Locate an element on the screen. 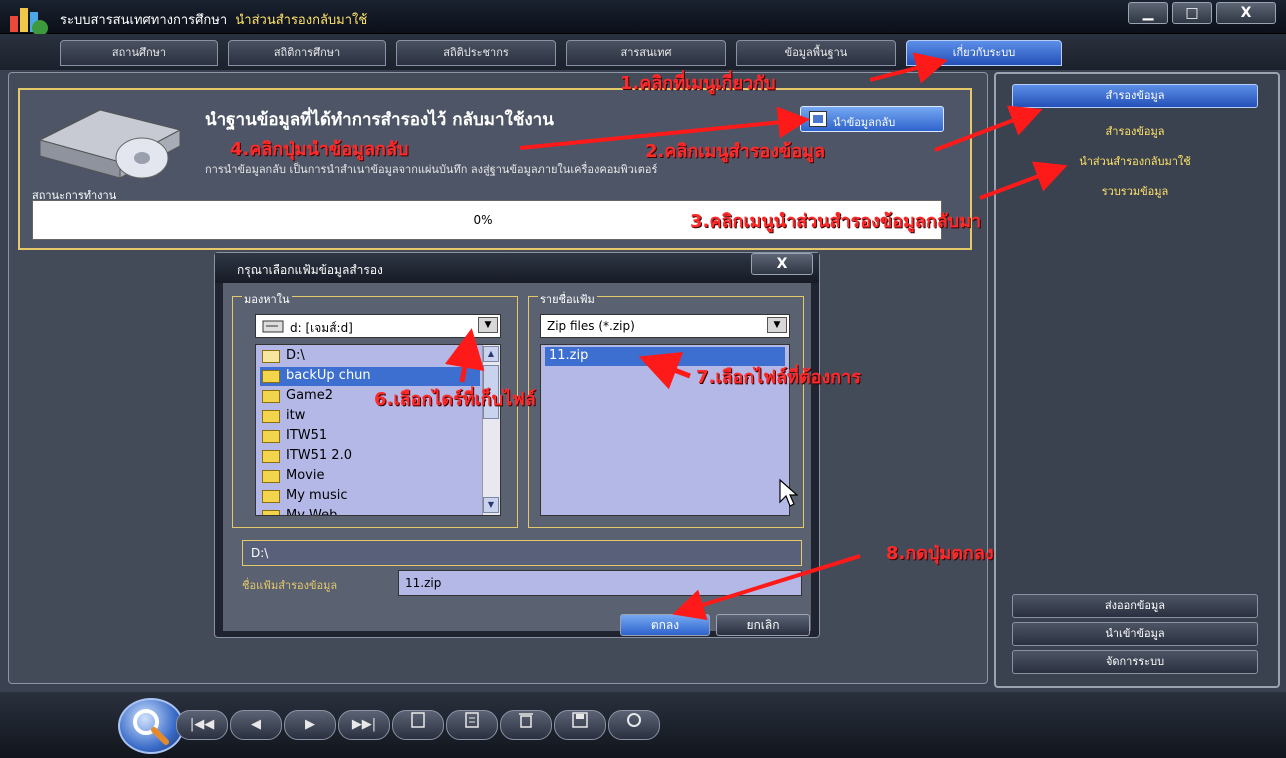 The height and width of the screenshot is (758, 1286). cancel-button: ยกเลิก is located at coordinates (763, 625).